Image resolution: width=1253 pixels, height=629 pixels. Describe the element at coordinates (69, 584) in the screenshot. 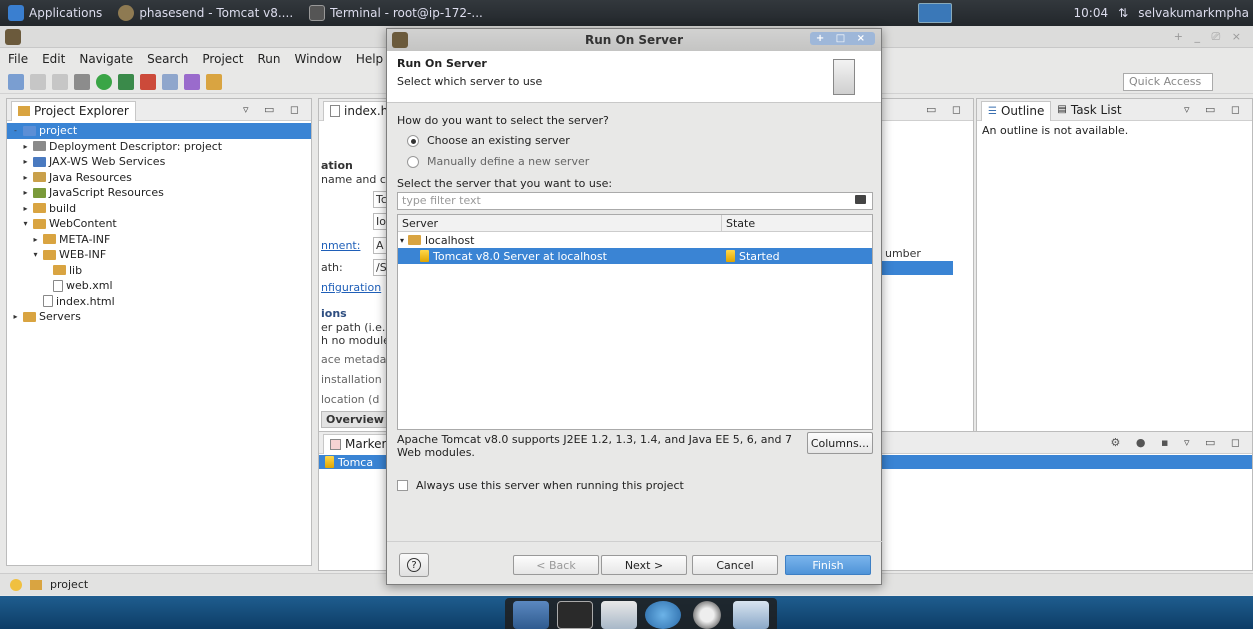

I see `status-project: project` at that location.